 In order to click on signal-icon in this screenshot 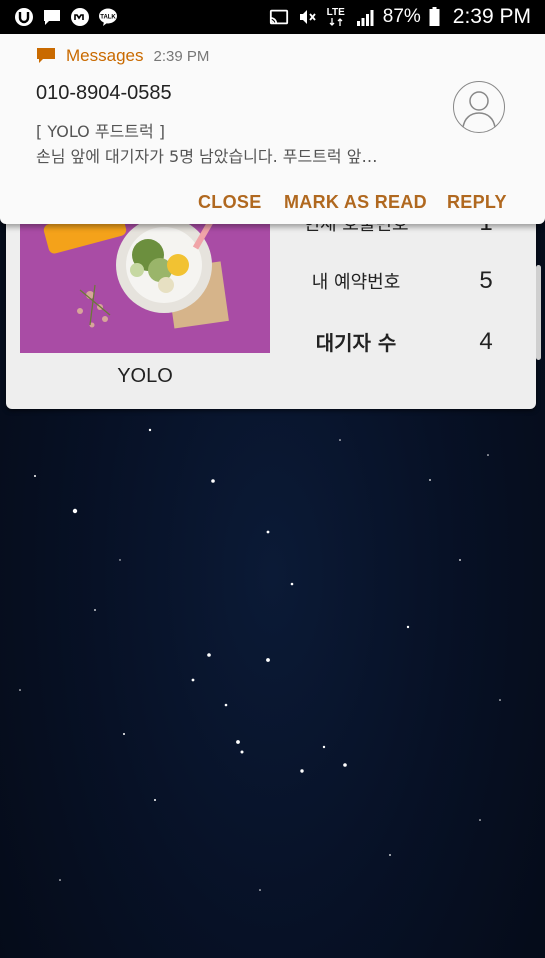, I will do `click(365, 17)`.